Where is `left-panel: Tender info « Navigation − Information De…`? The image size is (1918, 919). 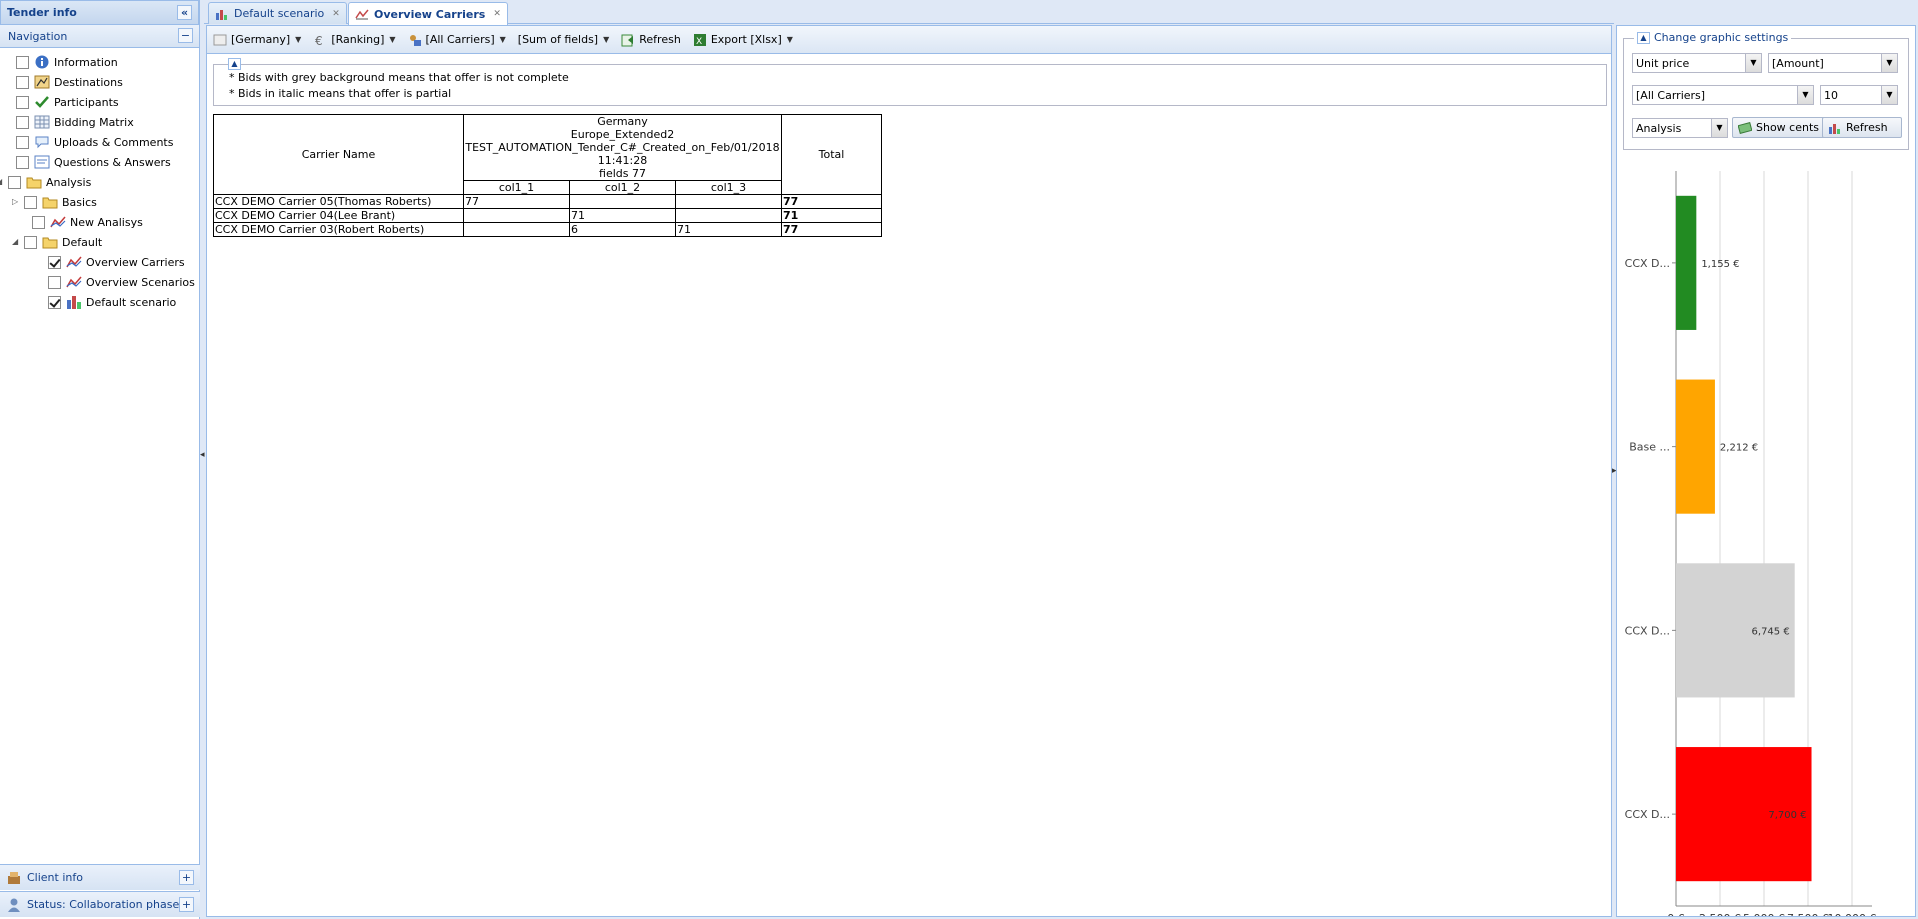
left-panel: Tender info « Navigation − Information De… is located at coordinates (100, 459).